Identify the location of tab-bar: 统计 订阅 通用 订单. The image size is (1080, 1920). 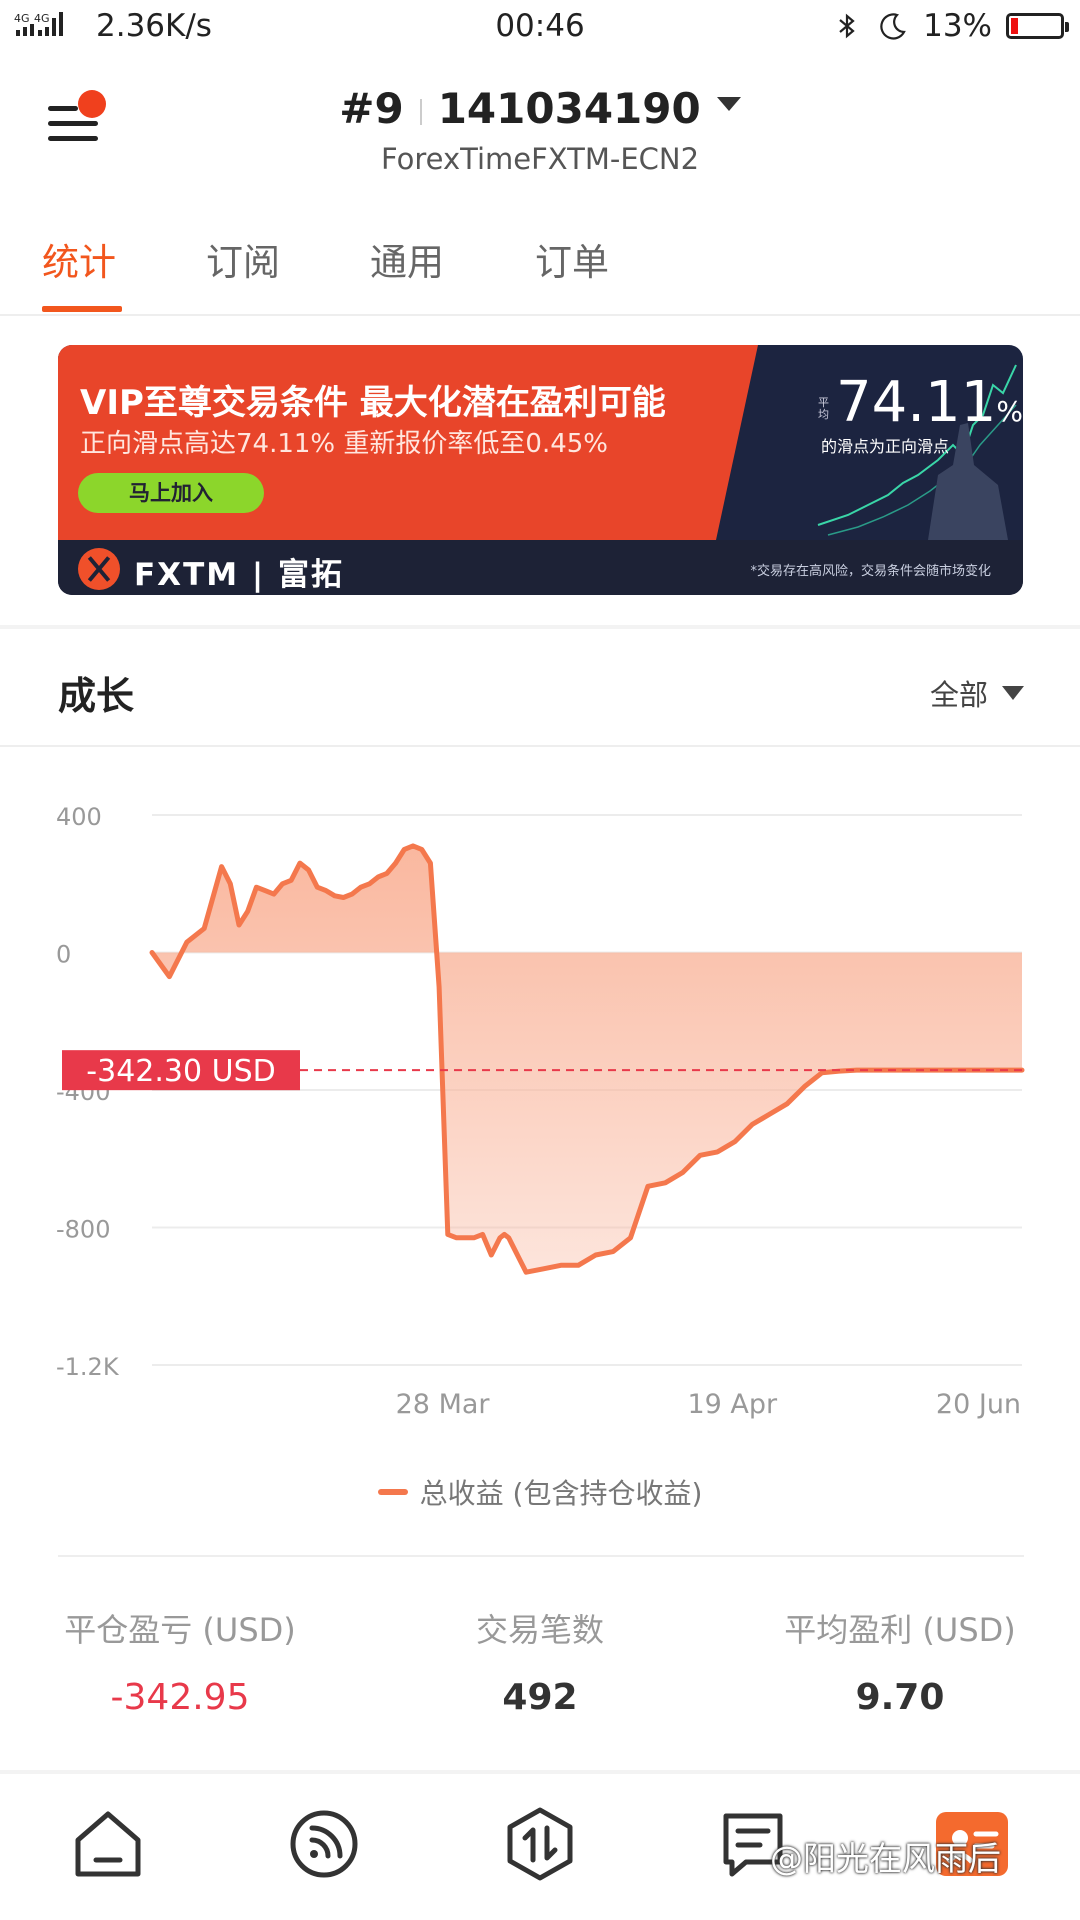
(540, 268).